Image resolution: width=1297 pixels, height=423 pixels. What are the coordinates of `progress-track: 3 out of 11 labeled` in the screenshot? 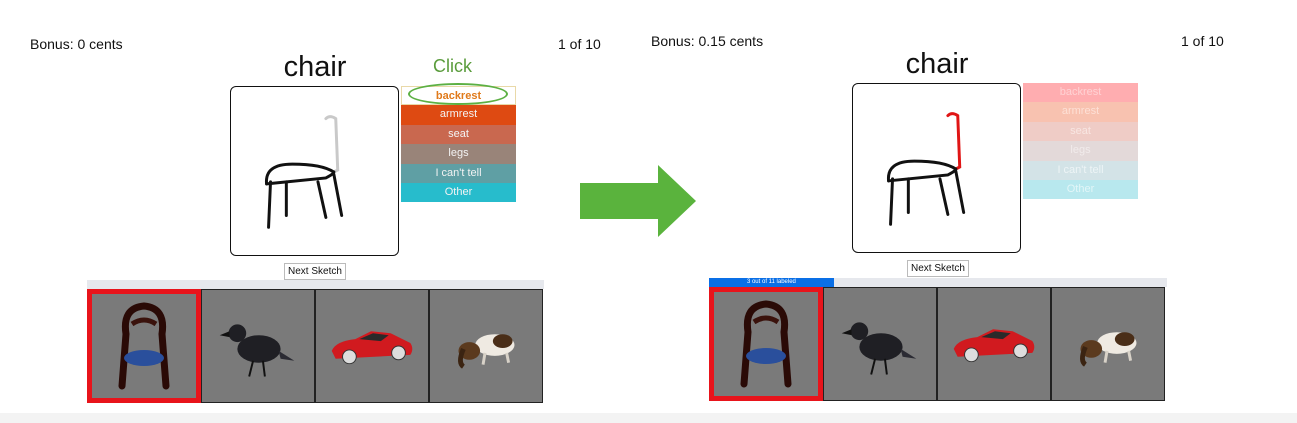 It's located at (938, 282).